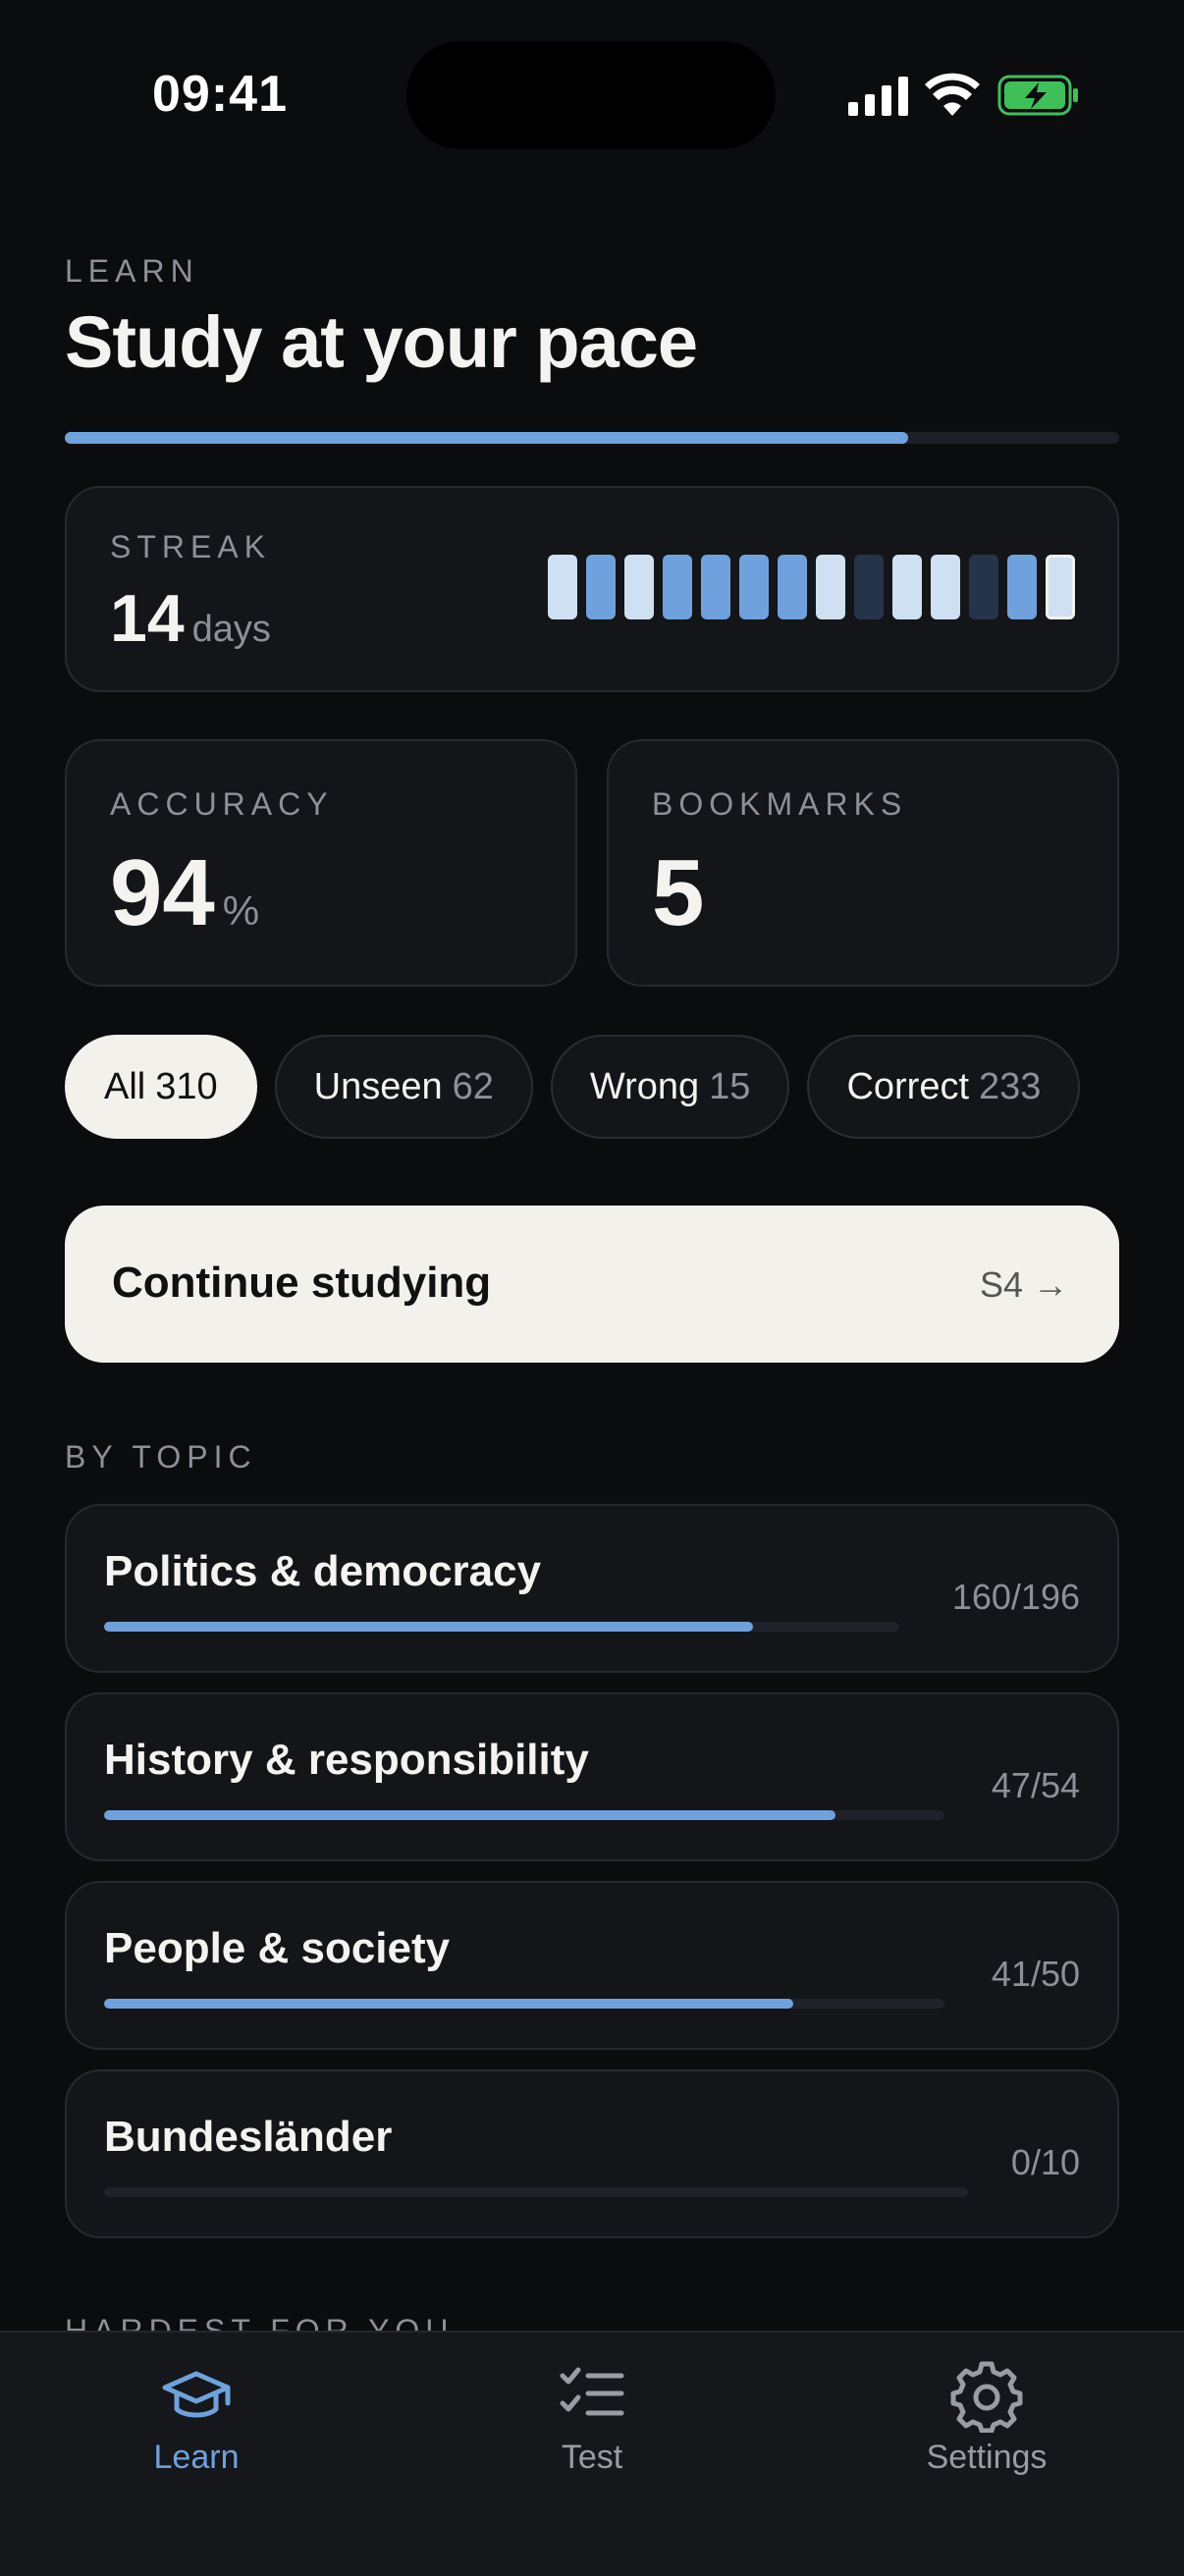  Describe the element at coordinates (487, 438) in the screenshot. I see `overall-progress-fill` at that location.